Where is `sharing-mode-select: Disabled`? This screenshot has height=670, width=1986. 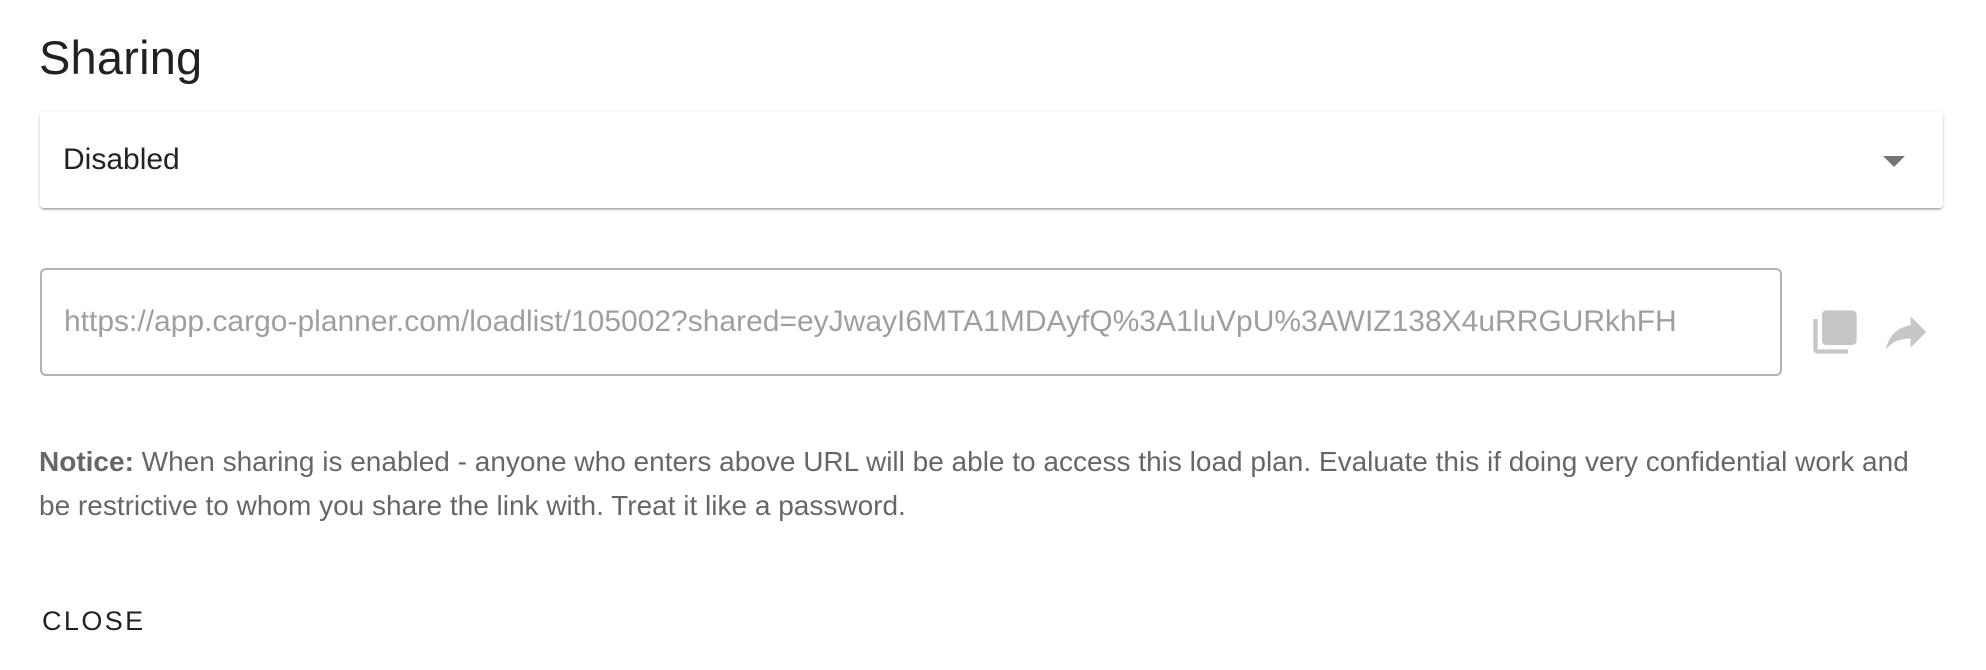
sharing-mode-select: Disabled is located at coordinates (991, 160).